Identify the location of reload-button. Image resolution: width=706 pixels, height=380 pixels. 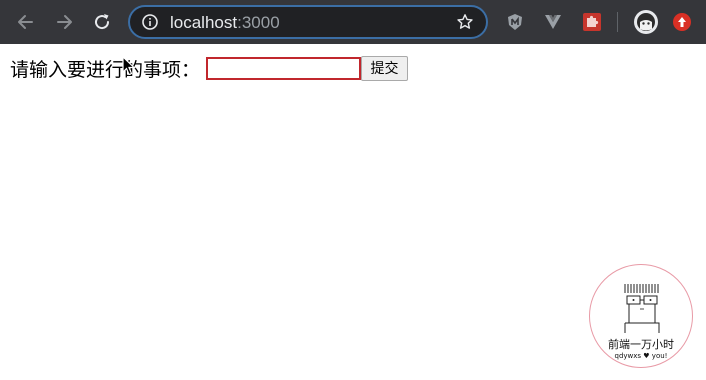
(102, 22).